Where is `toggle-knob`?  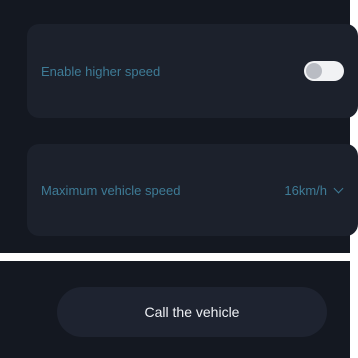 toggle-knob is located at coordinates (314, 71).